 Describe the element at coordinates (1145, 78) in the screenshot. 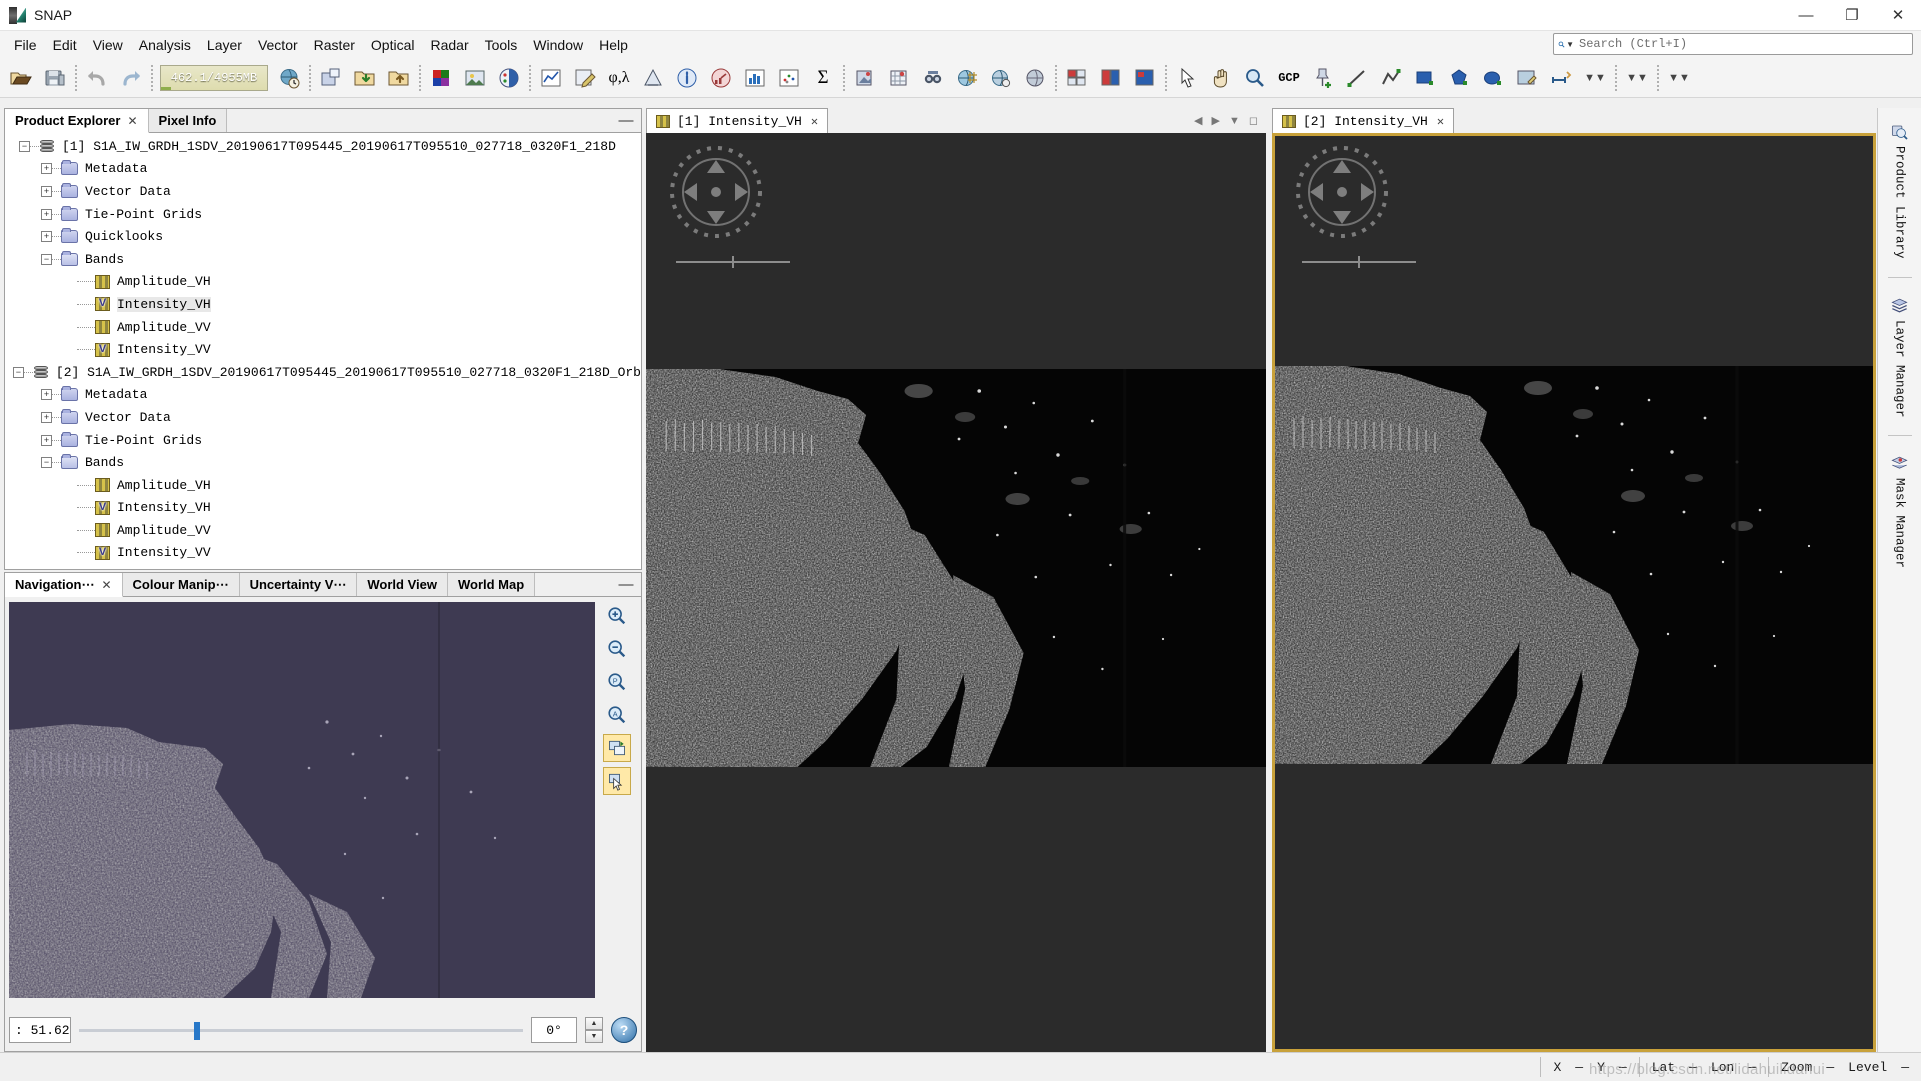

I see `tile-single-button` at that location.